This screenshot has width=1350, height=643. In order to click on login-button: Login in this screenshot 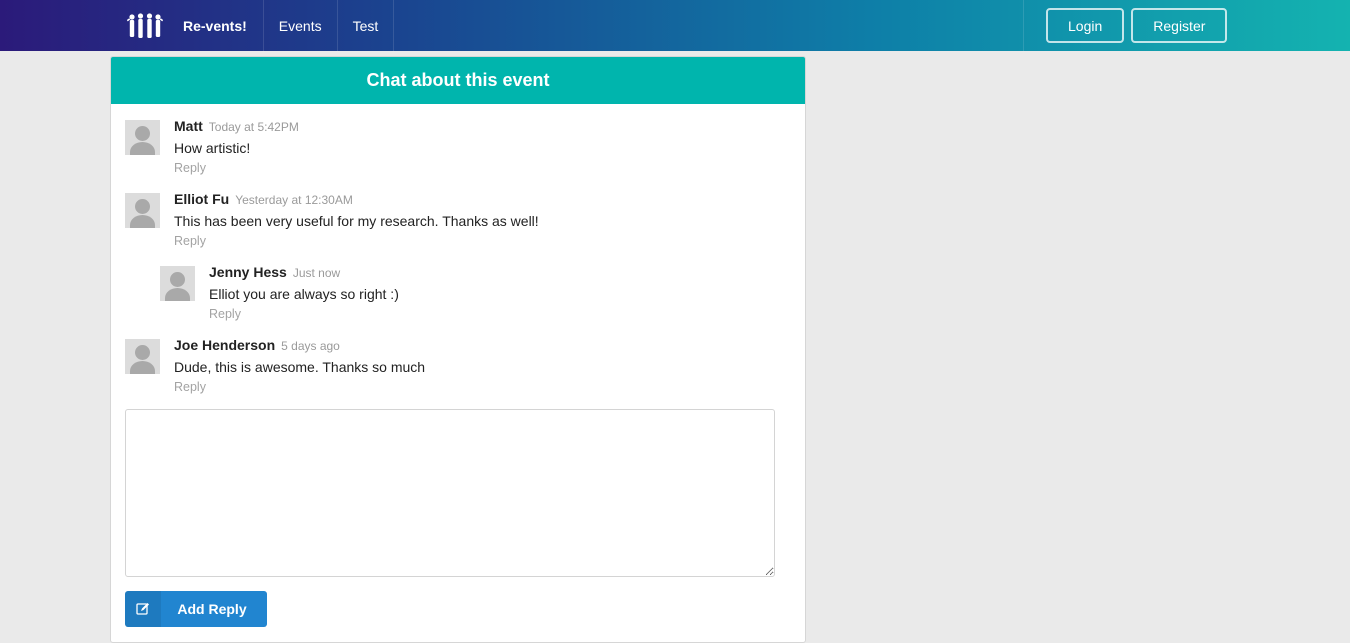, I will do `click(1085, 25)`.